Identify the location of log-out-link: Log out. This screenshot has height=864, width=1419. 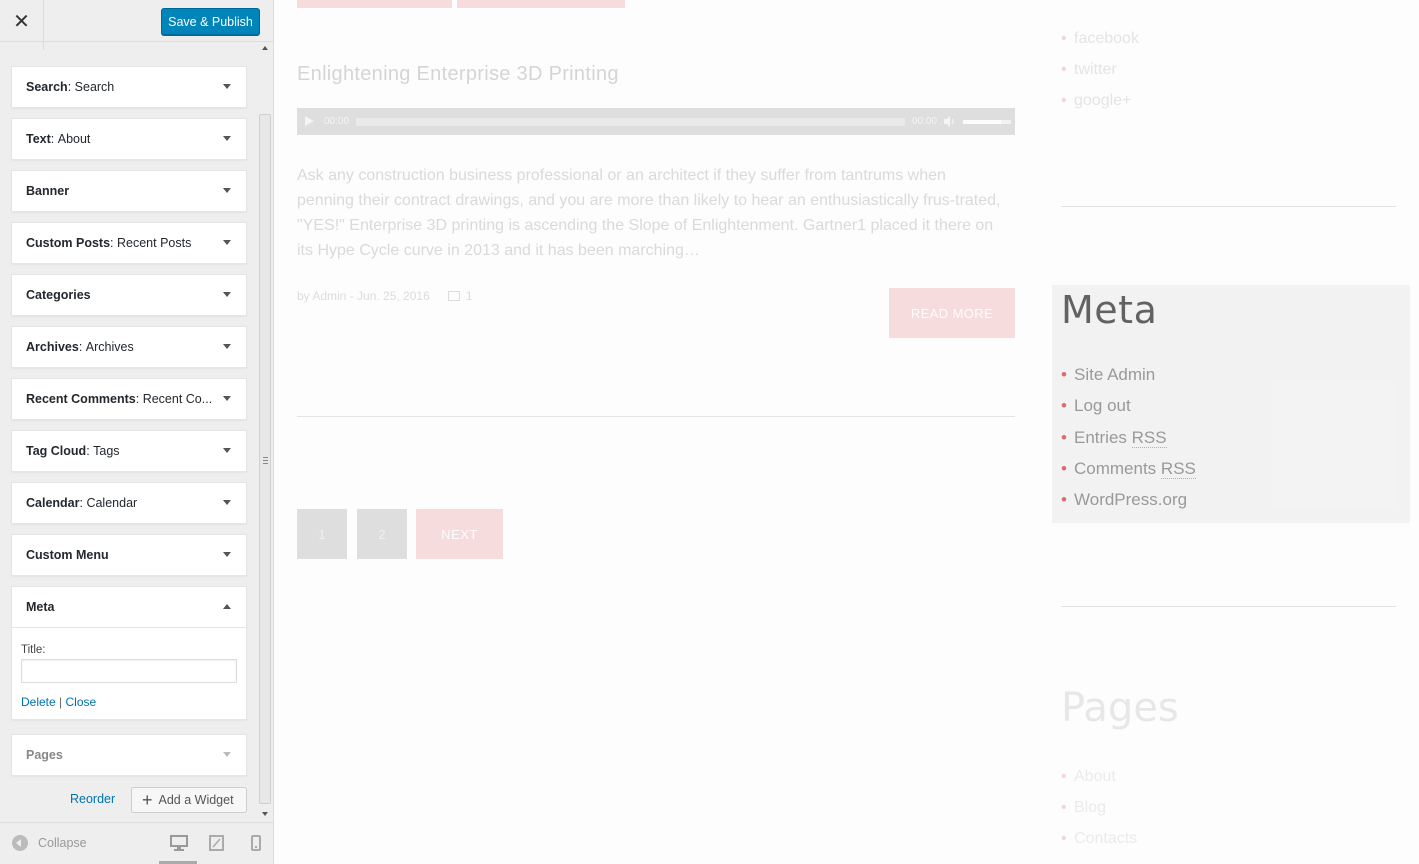
(1128, 411).